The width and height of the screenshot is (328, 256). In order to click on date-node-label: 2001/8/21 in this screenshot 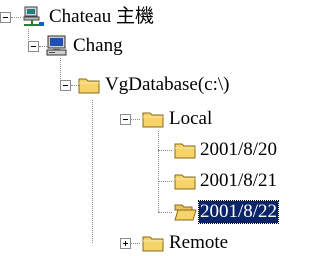, I will do `click(238, 181)`.